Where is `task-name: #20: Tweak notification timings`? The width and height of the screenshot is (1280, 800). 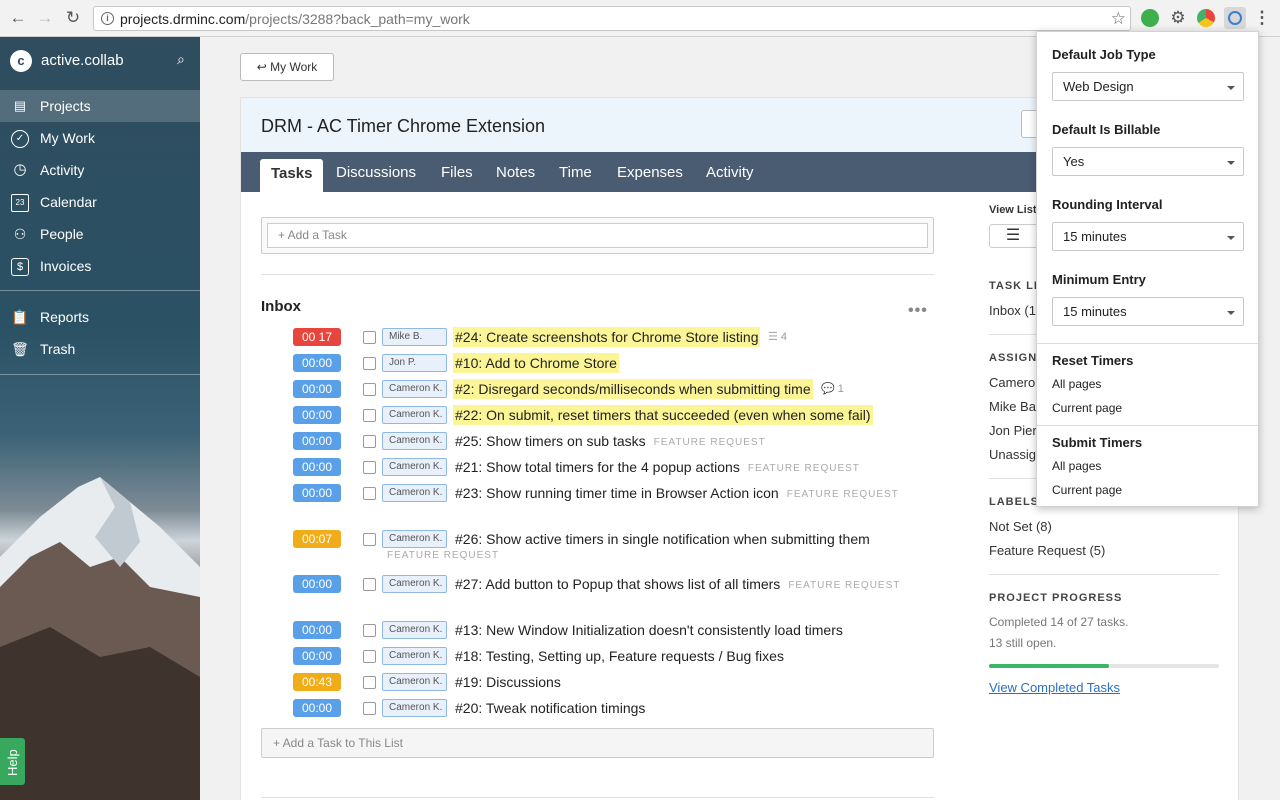 task-name: #20: Tweak notification timings is located at coordinates (550, 708).